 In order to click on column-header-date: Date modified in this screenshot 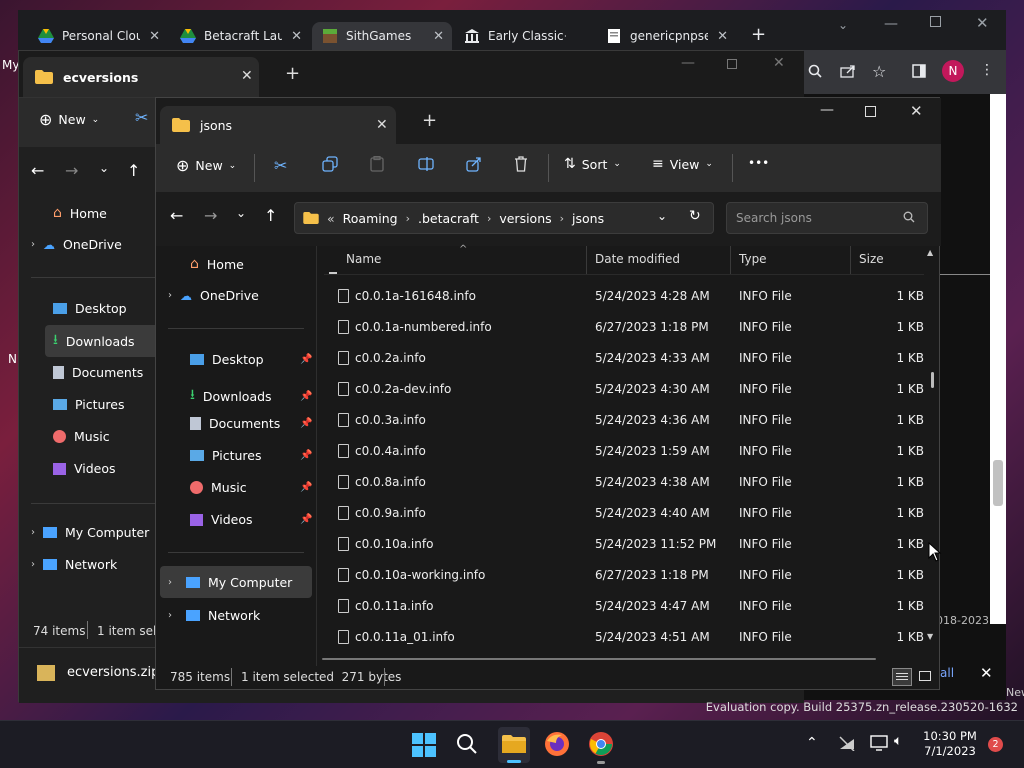, I will do `click(637, 259)`.